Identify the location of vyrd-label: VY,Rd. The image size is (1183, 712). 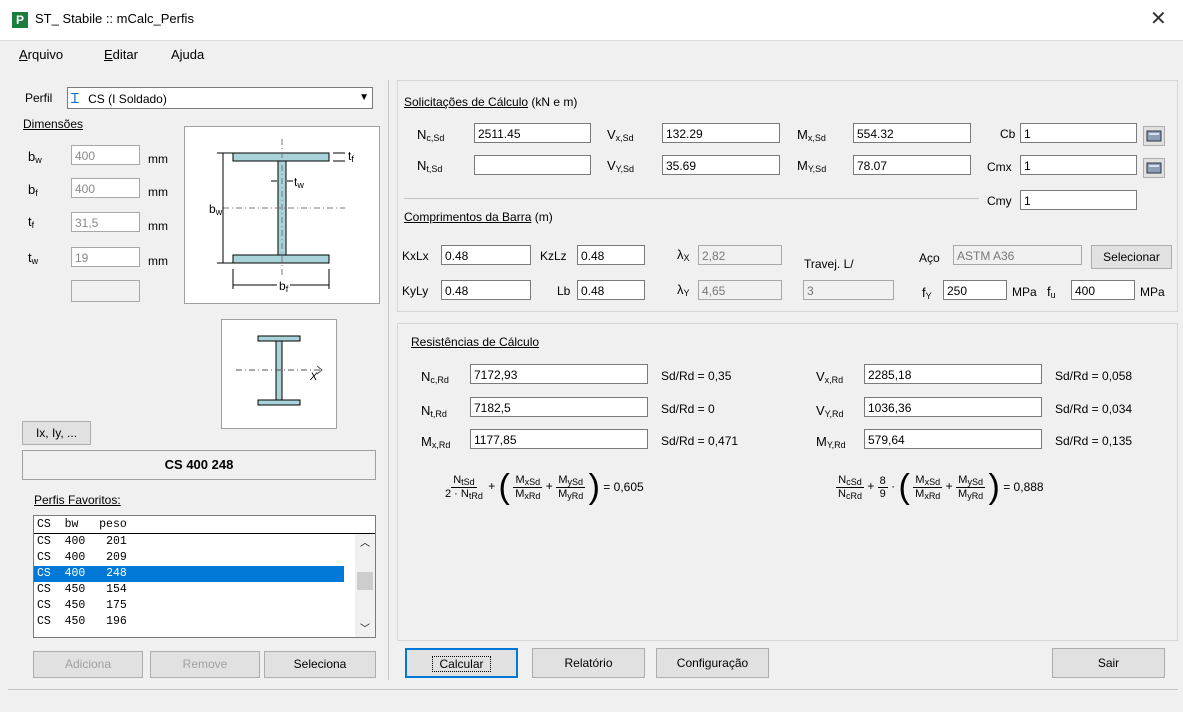
(830, 411).